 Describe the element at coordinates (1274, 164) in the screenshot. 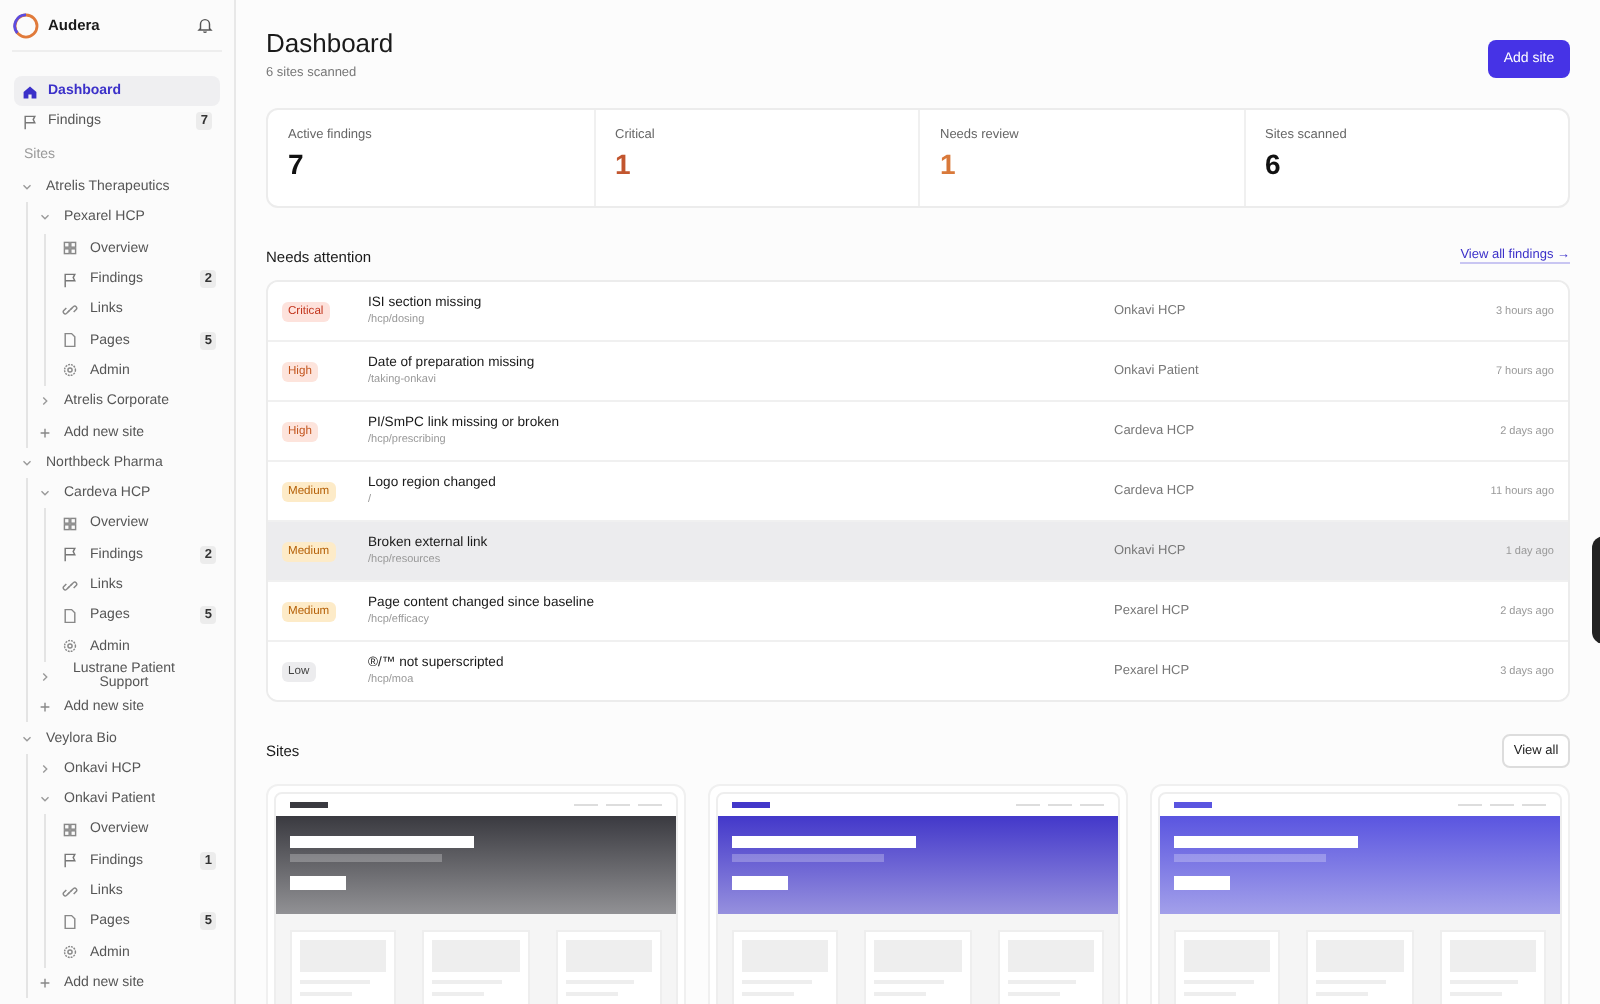

I see `stat-value: 6` at that location.